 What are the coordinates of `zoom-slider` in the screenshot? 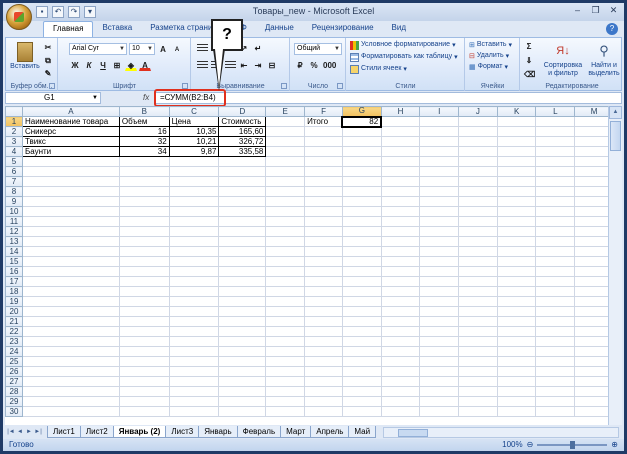 It's located at (572, 444).